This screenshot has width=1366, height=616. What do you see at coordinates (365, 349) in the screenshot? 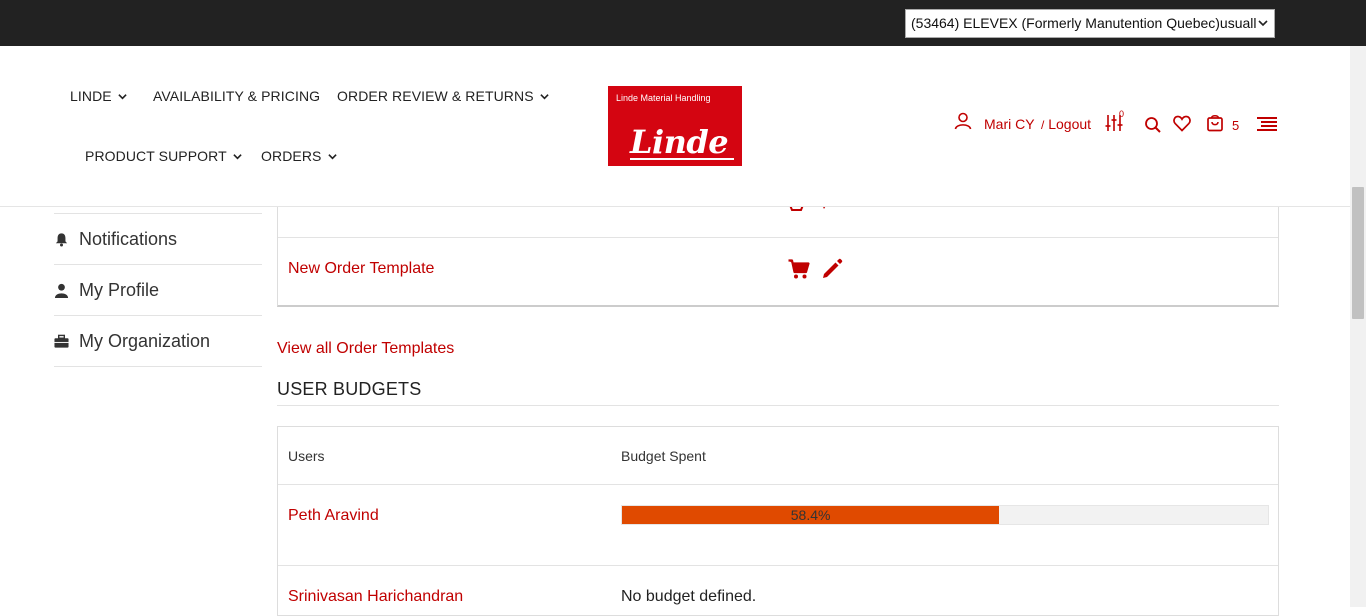
I see `view-all-templates-link: View all Order Templates` at bounding box center [365, 349].